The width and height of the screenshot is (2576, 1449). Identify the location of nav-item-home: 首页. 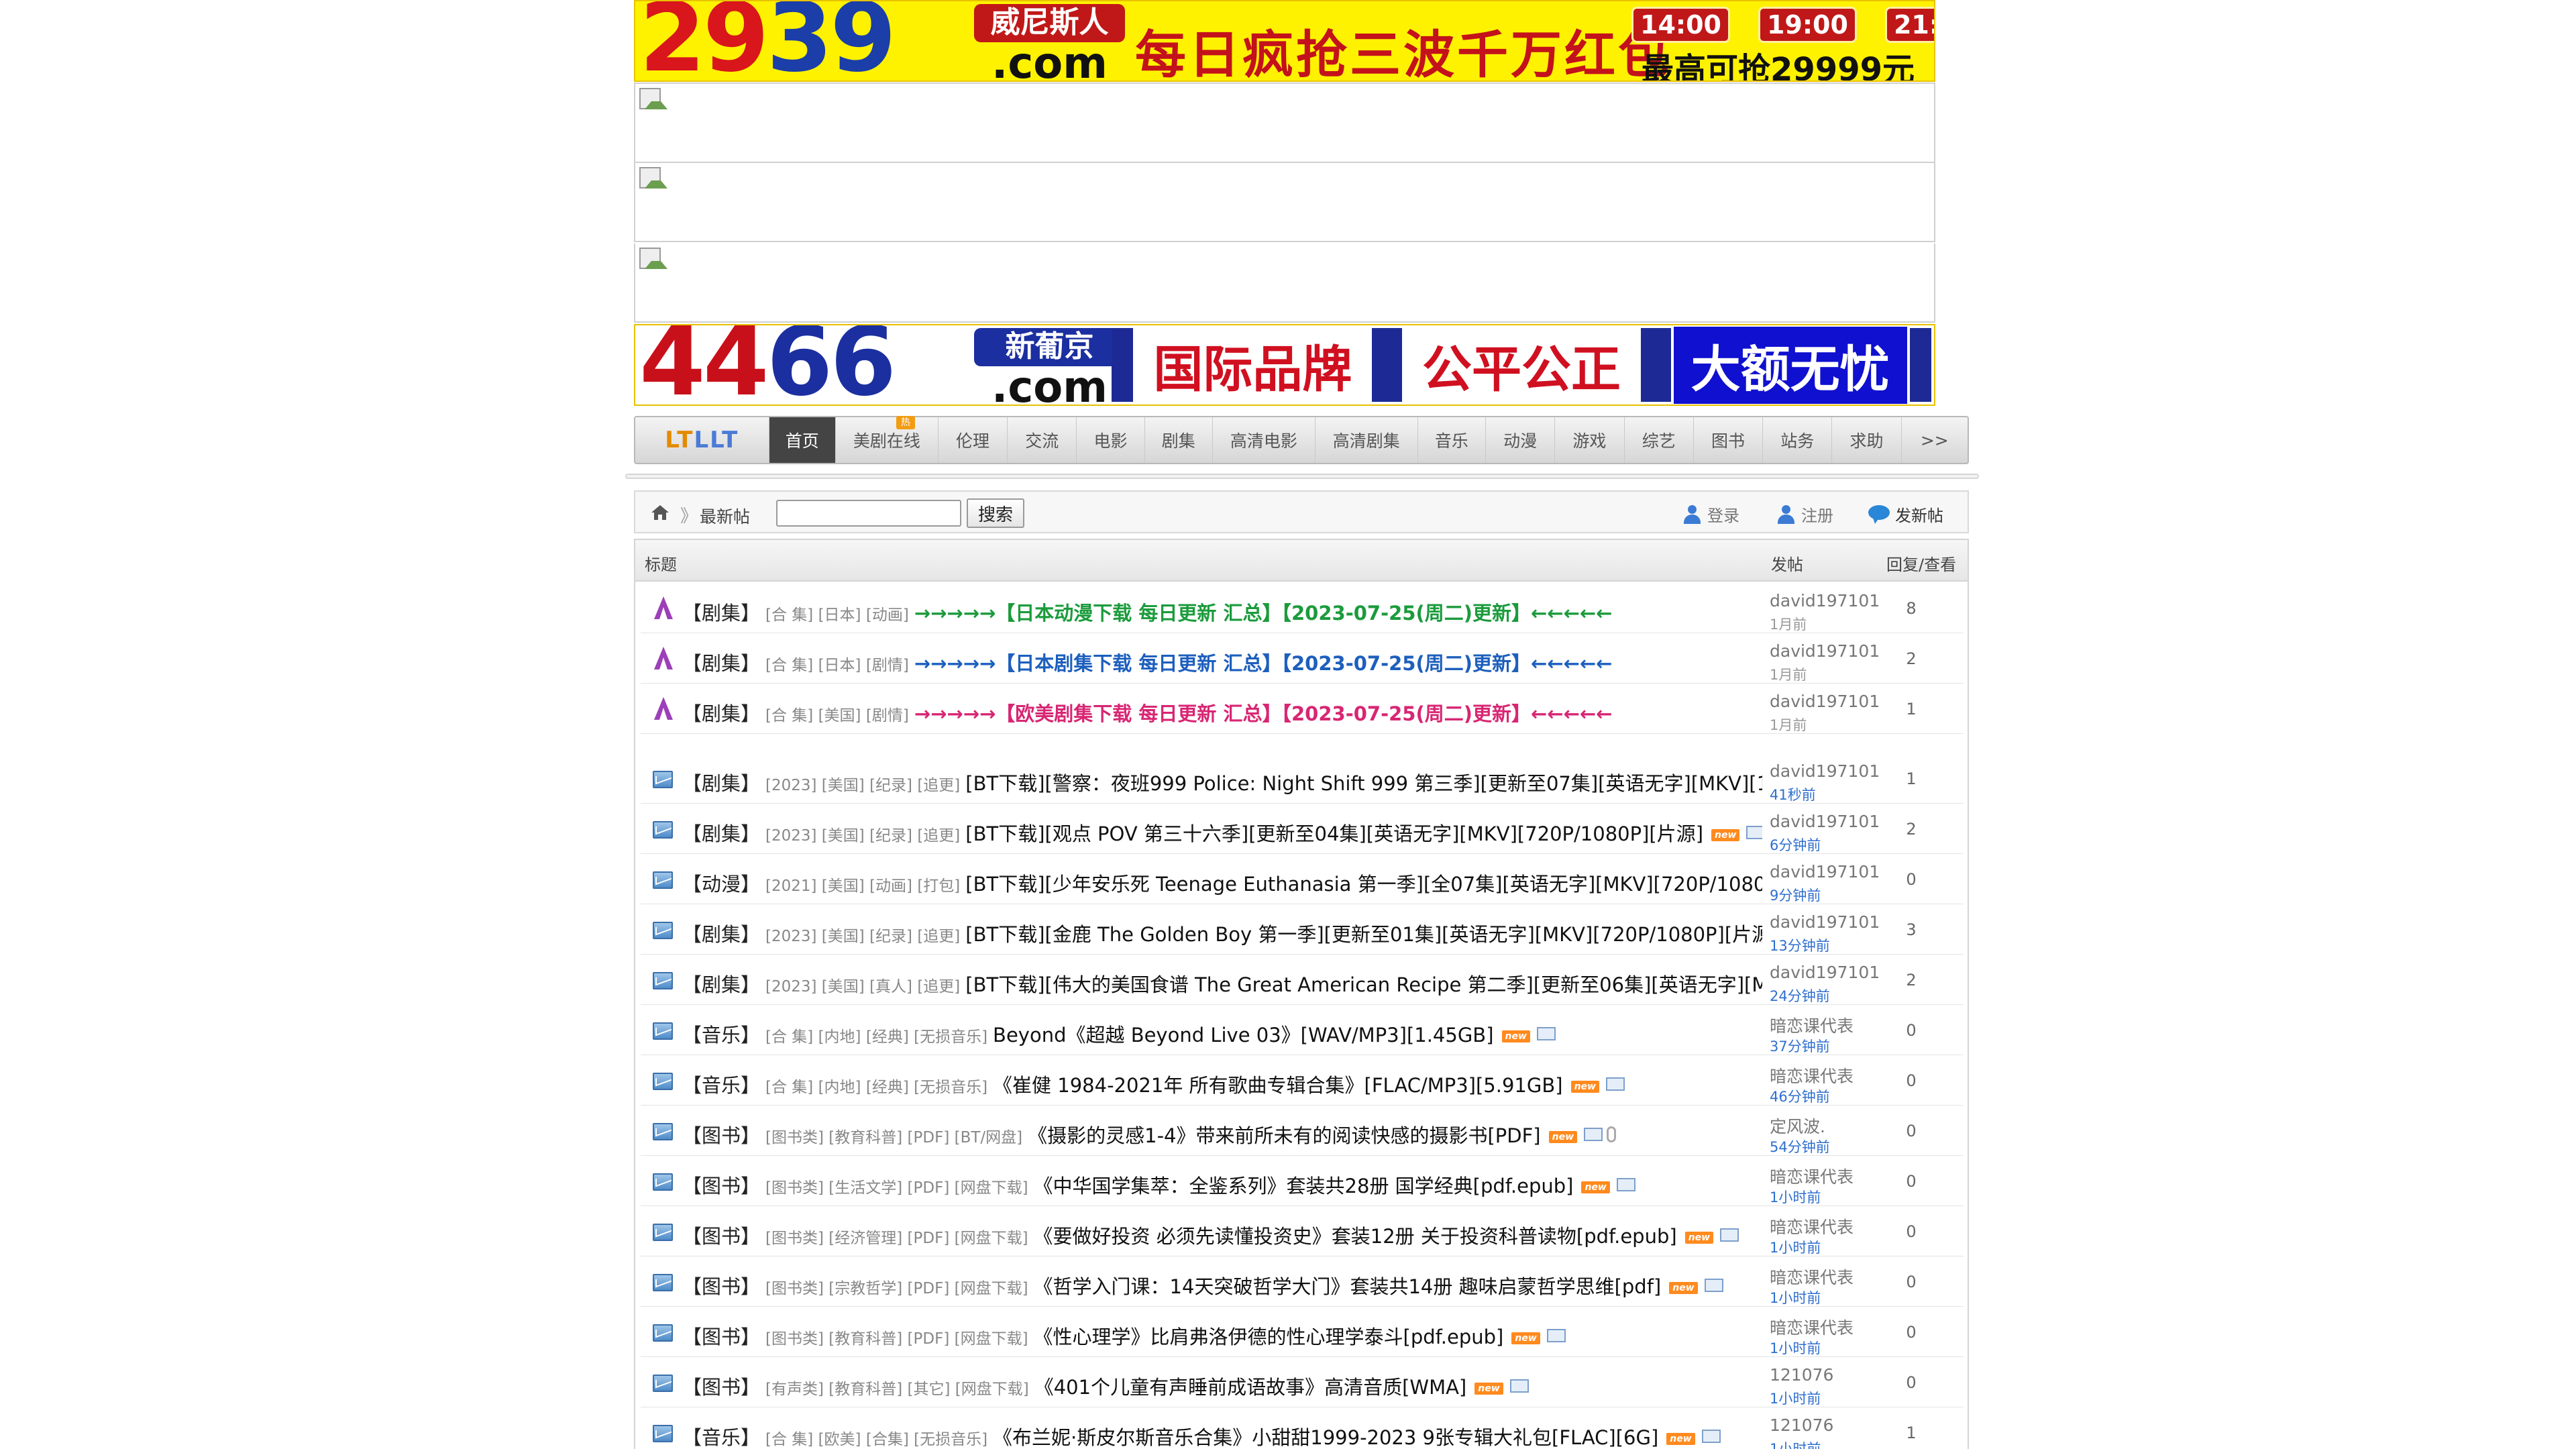
(801, 440).